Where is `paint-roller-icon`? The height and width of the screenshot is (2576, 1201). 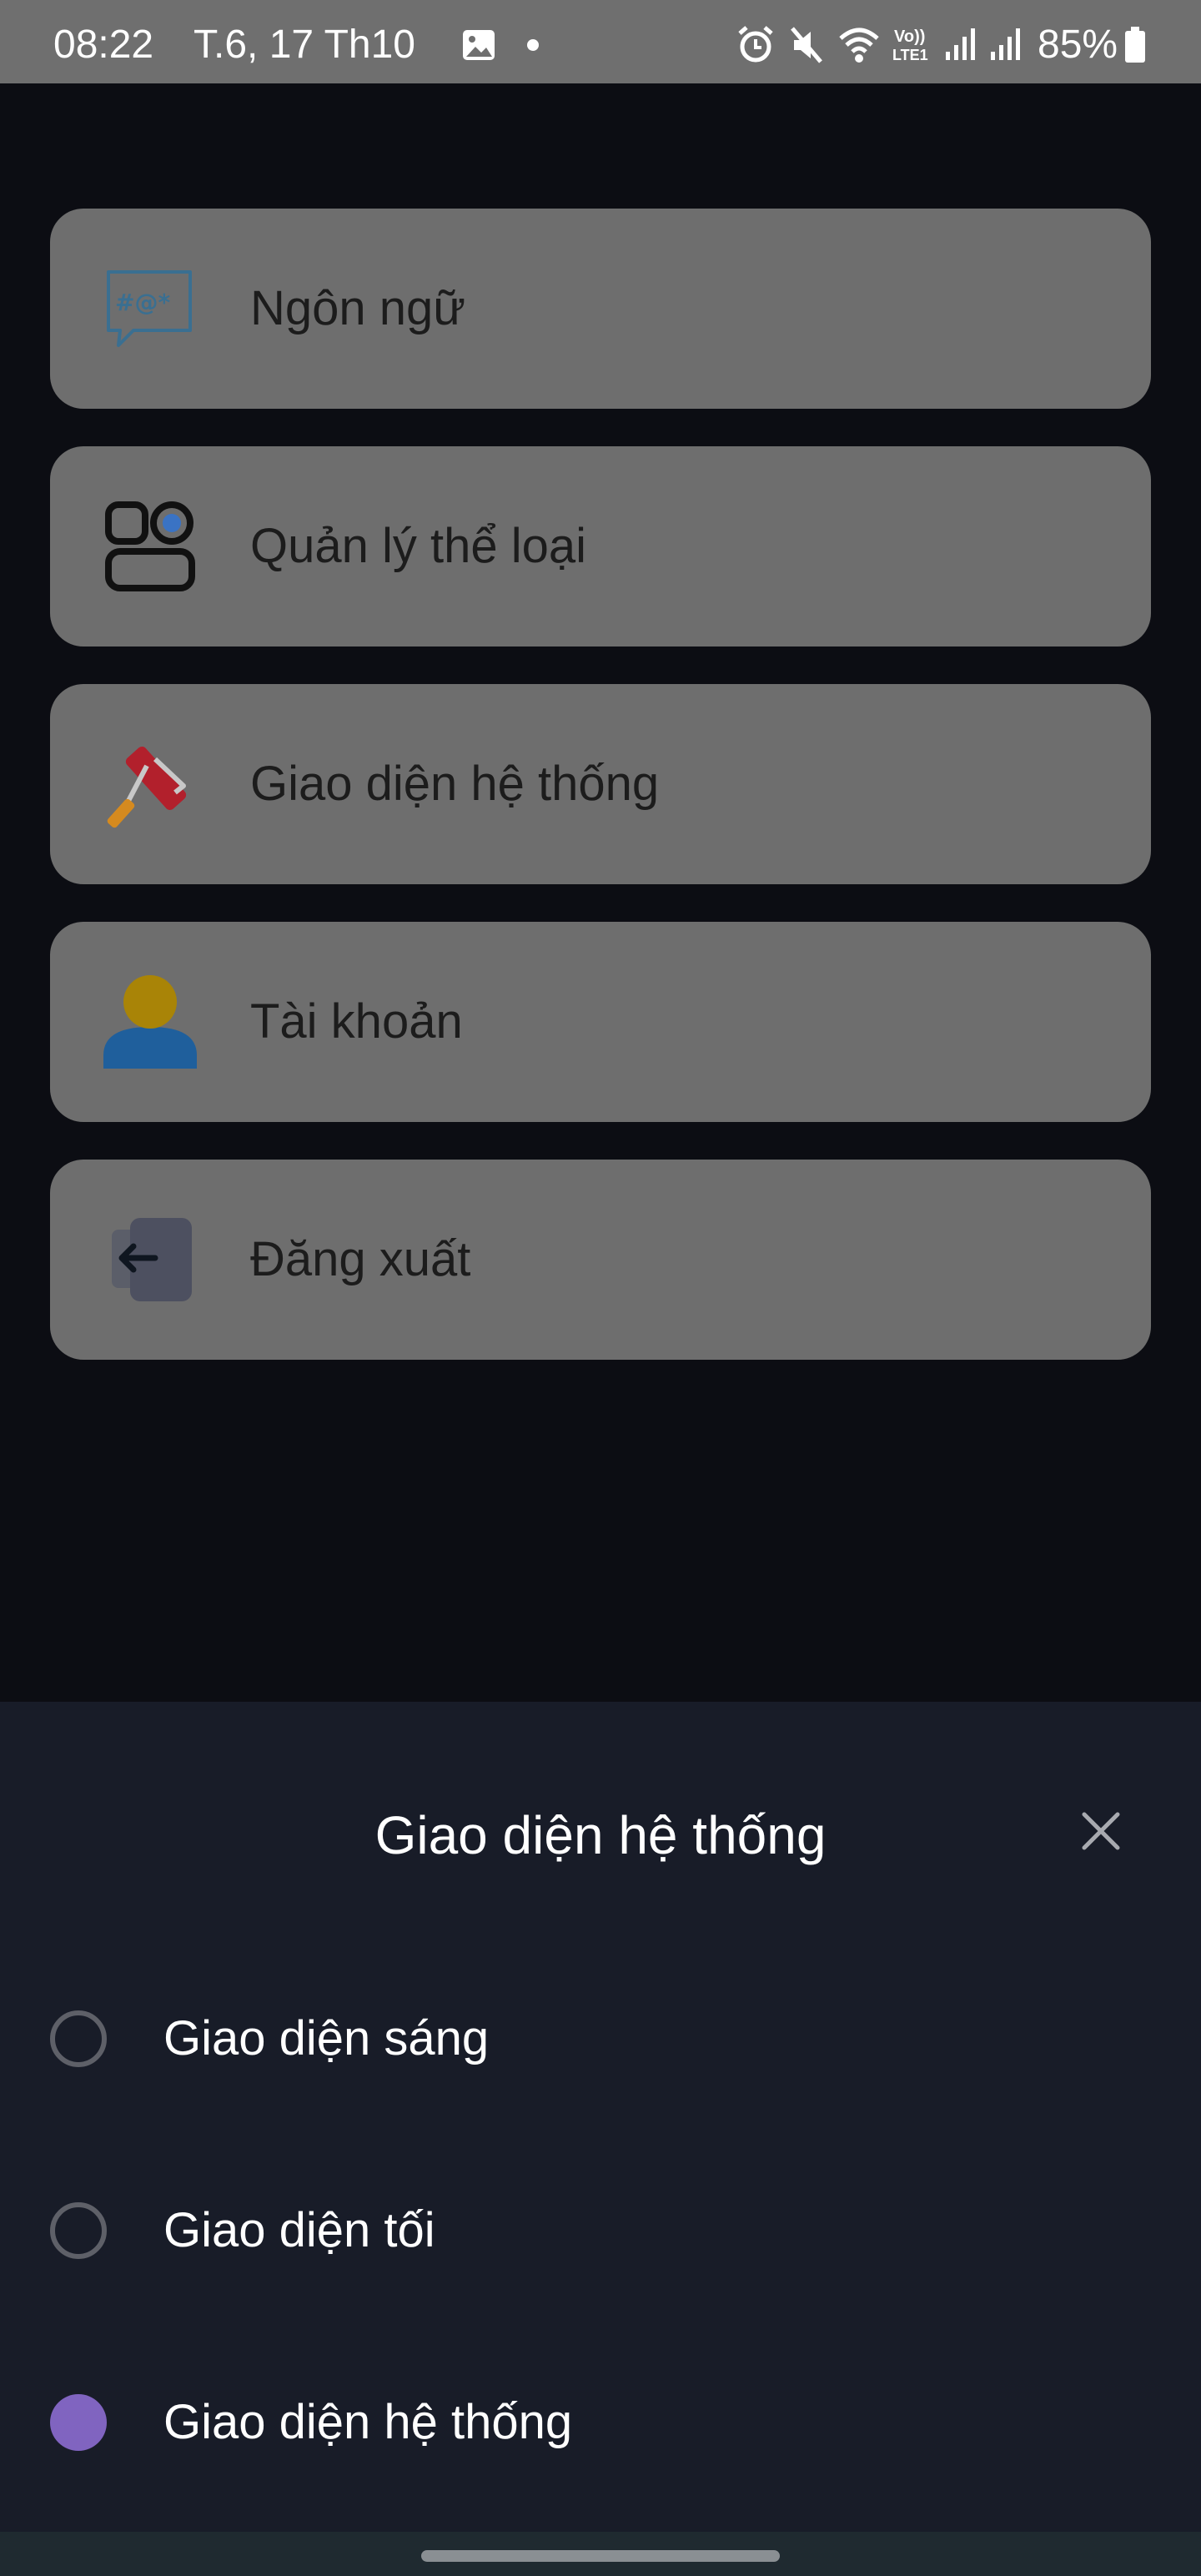 paint-roller-icon is located at coordinates (147, 787).